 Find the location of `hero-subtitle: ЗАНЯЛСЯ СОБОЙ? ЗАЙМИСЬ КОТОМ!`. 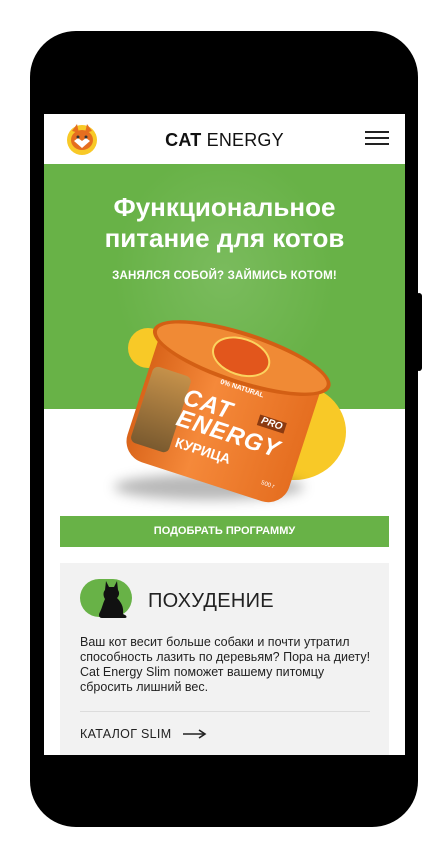

hero-subtitle: ЗАНЯЛСЯ СОБОЙ? ЗАЙМИСЬ КОТОМ! is located at coordinates (224, 276).